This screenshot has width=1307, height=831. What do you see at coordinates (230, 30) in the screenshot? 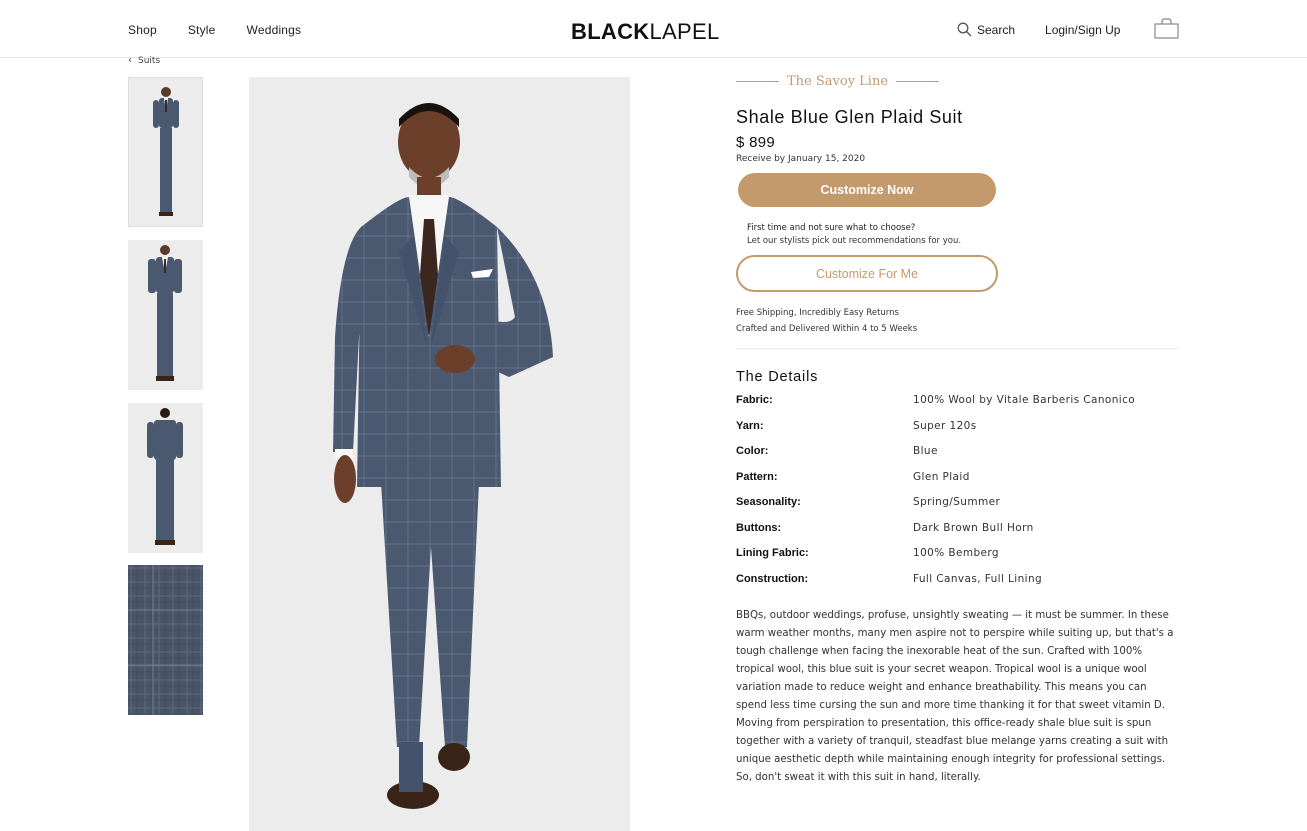
I see `main-nav: Shop Style Weddings` at bounding box center [230, 30].